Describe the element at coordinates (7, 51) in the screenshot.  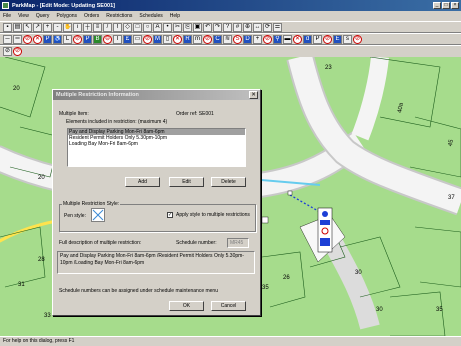
I see `delete-restriction-icon: ⊘` at that location.